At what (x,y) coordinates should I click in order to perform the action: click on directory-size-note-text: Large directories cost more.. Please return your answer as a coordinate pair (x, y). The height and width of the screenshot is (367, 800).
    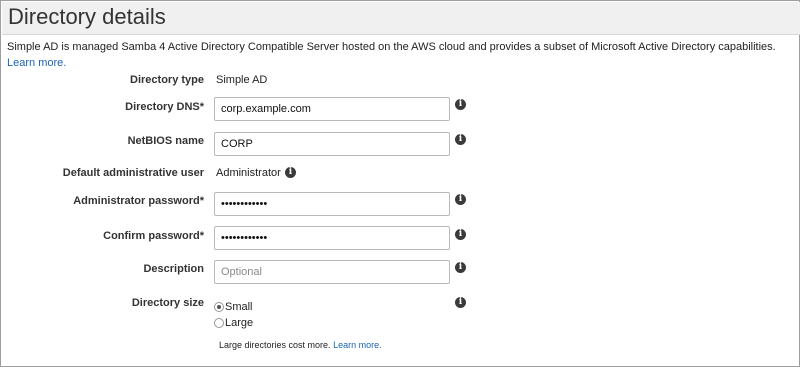
    Looking at the image, I should click on (275, 345).